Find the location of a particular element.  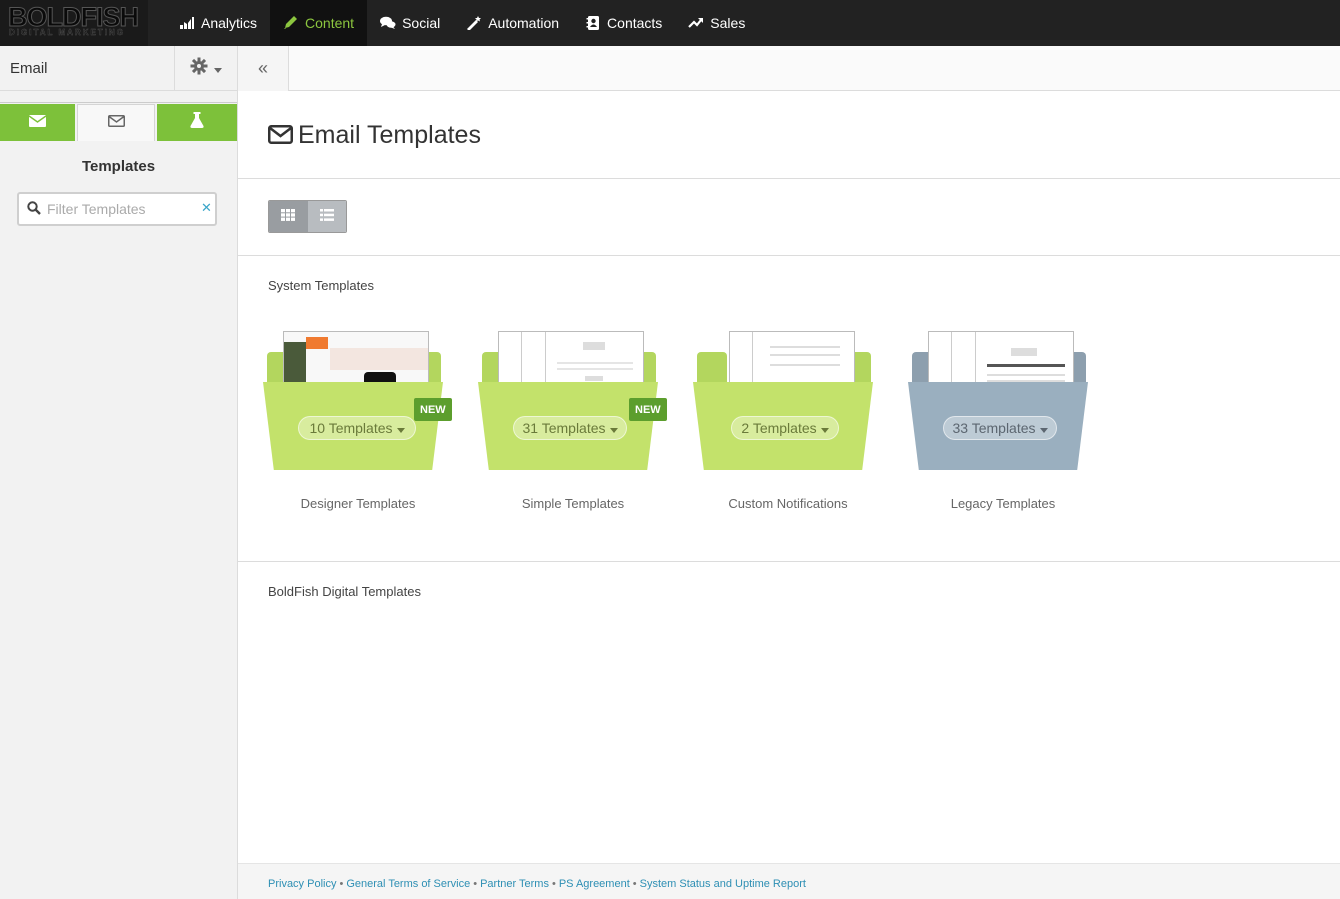

sidebar-section-title: Templates is located at coordinates (118, 166).